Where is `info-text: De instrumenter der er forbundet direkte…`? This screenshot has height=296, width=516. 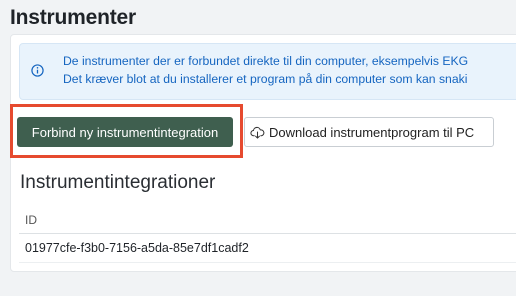 info-text: De instrumenter der er forbundet direkte… is located at coordinates (265, 70).